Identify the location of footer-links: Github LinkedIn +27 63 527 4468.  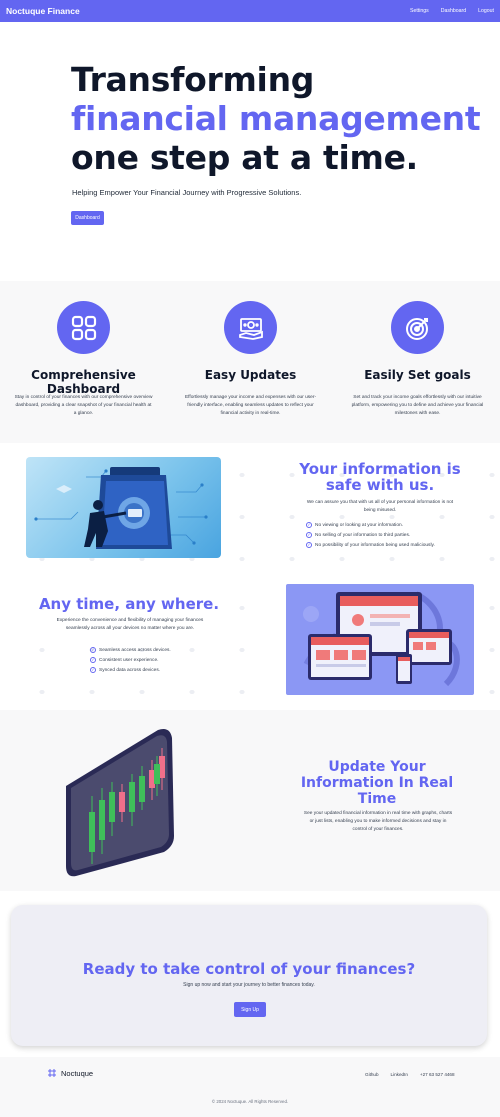
(410, 1074).